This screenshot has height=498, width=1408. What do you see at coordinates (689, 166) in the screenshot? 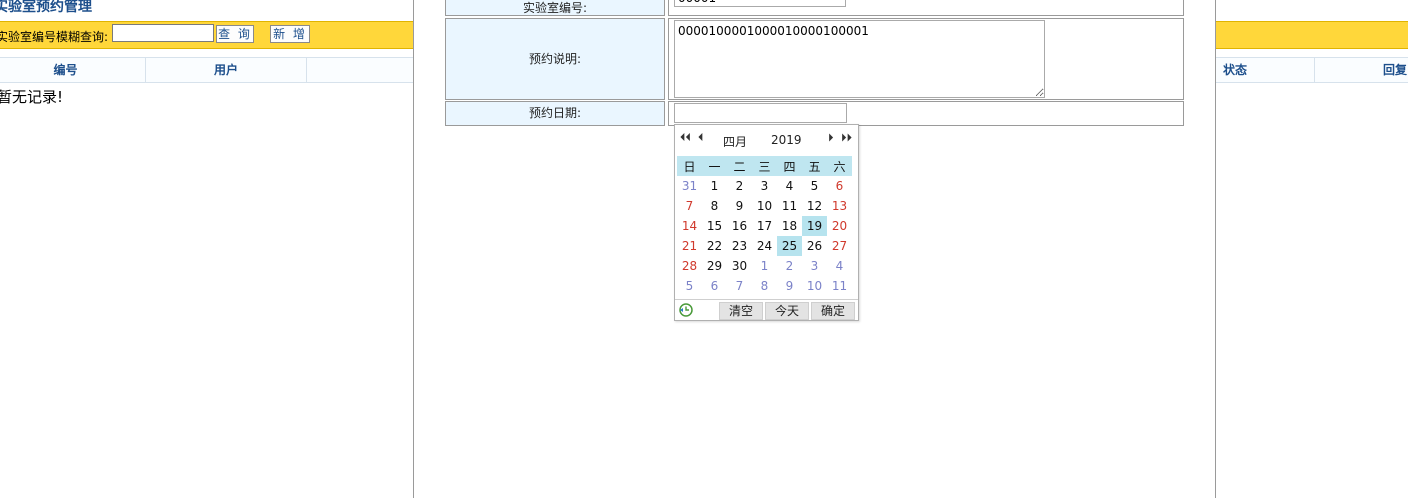
I see `weekday-header: 日` at bounding box center [689, 166].